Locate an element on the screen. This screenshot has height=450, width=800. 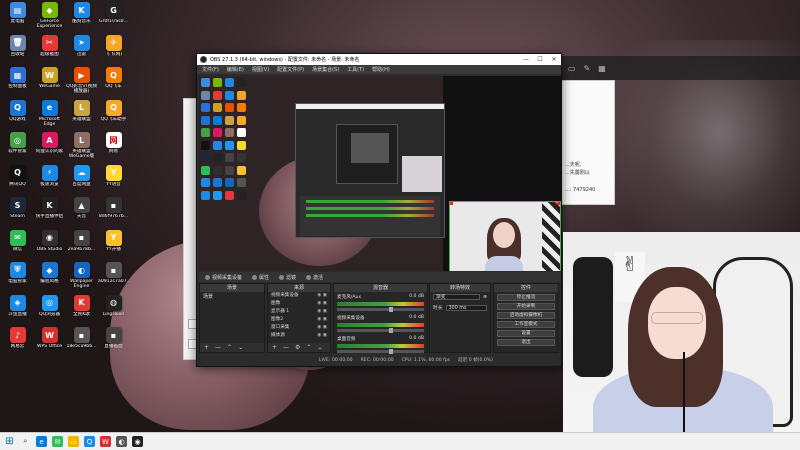
duration-input: 300 ms is located at coordinates (466, 307).